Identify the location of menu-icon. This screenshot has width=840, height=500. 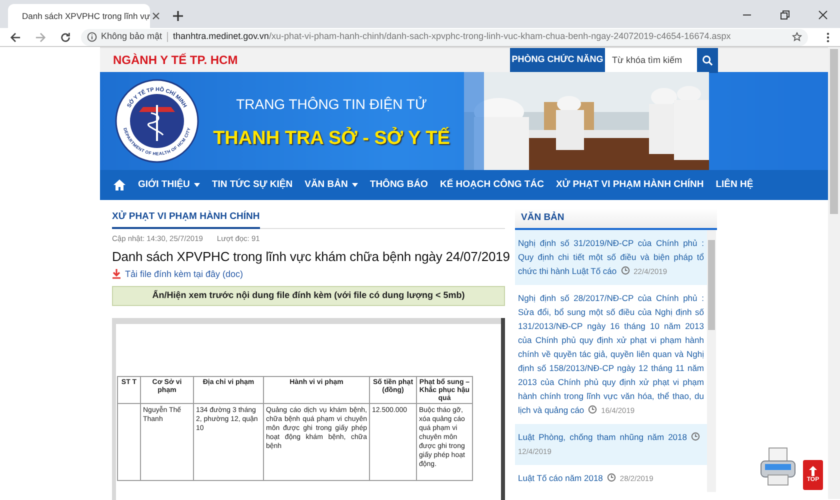
(828, 37).